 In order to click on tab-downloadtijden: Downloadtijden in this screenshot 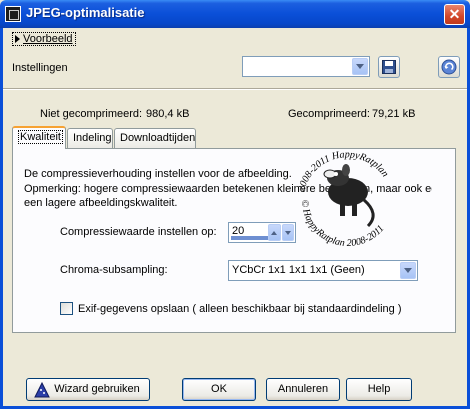, I will do `click(155, 138)`.